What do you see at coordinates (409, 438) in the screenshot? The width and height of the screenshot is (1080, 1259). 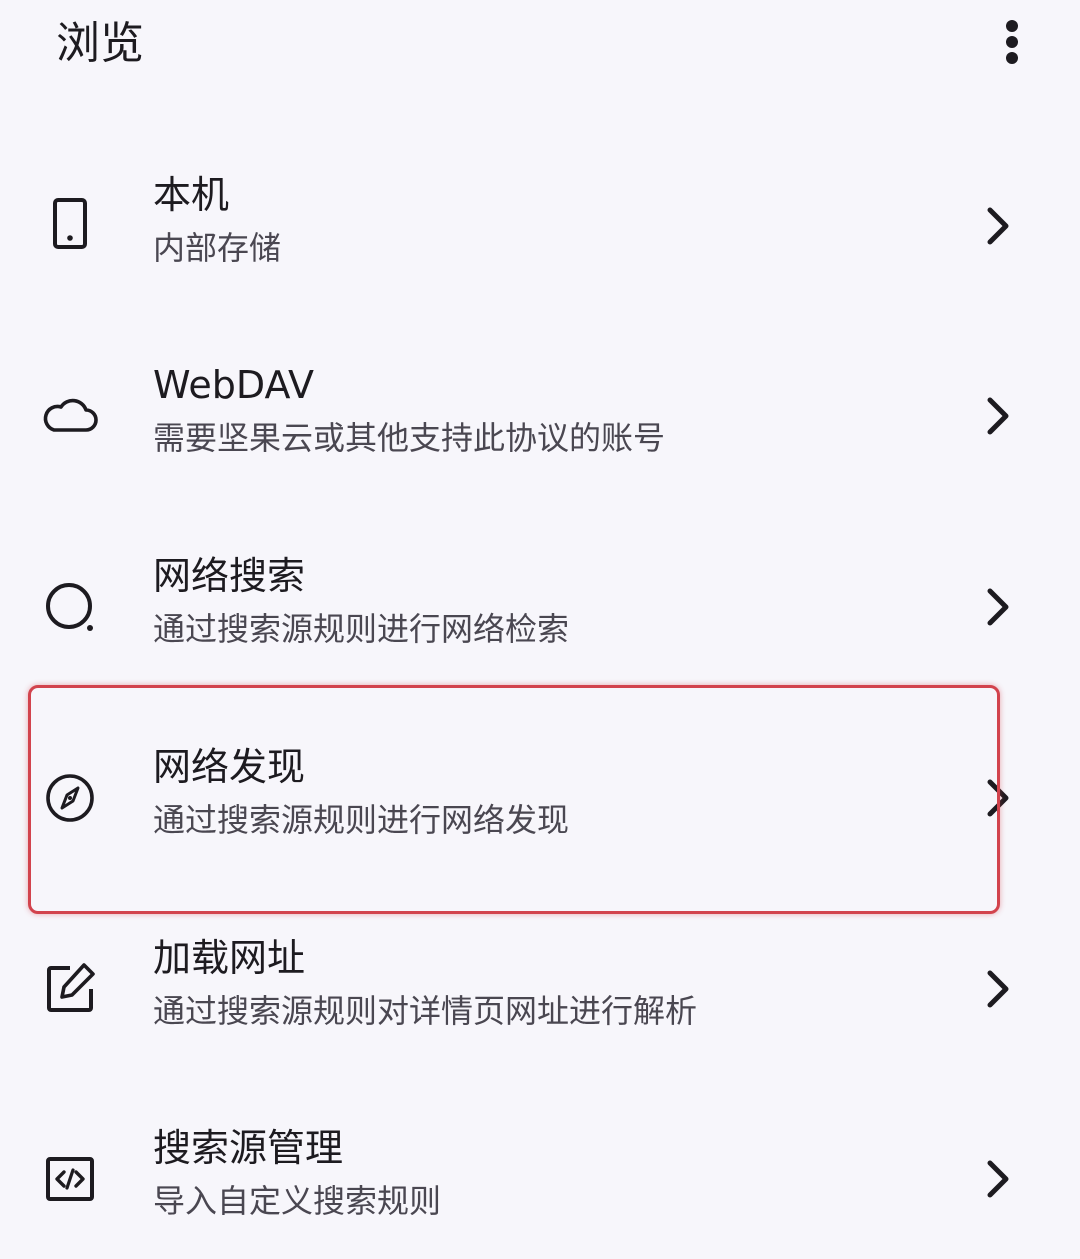 I see `menu-item-subtitle: 需要坚果云或其他支持此协议的账号` at bounding box center [409, 438].